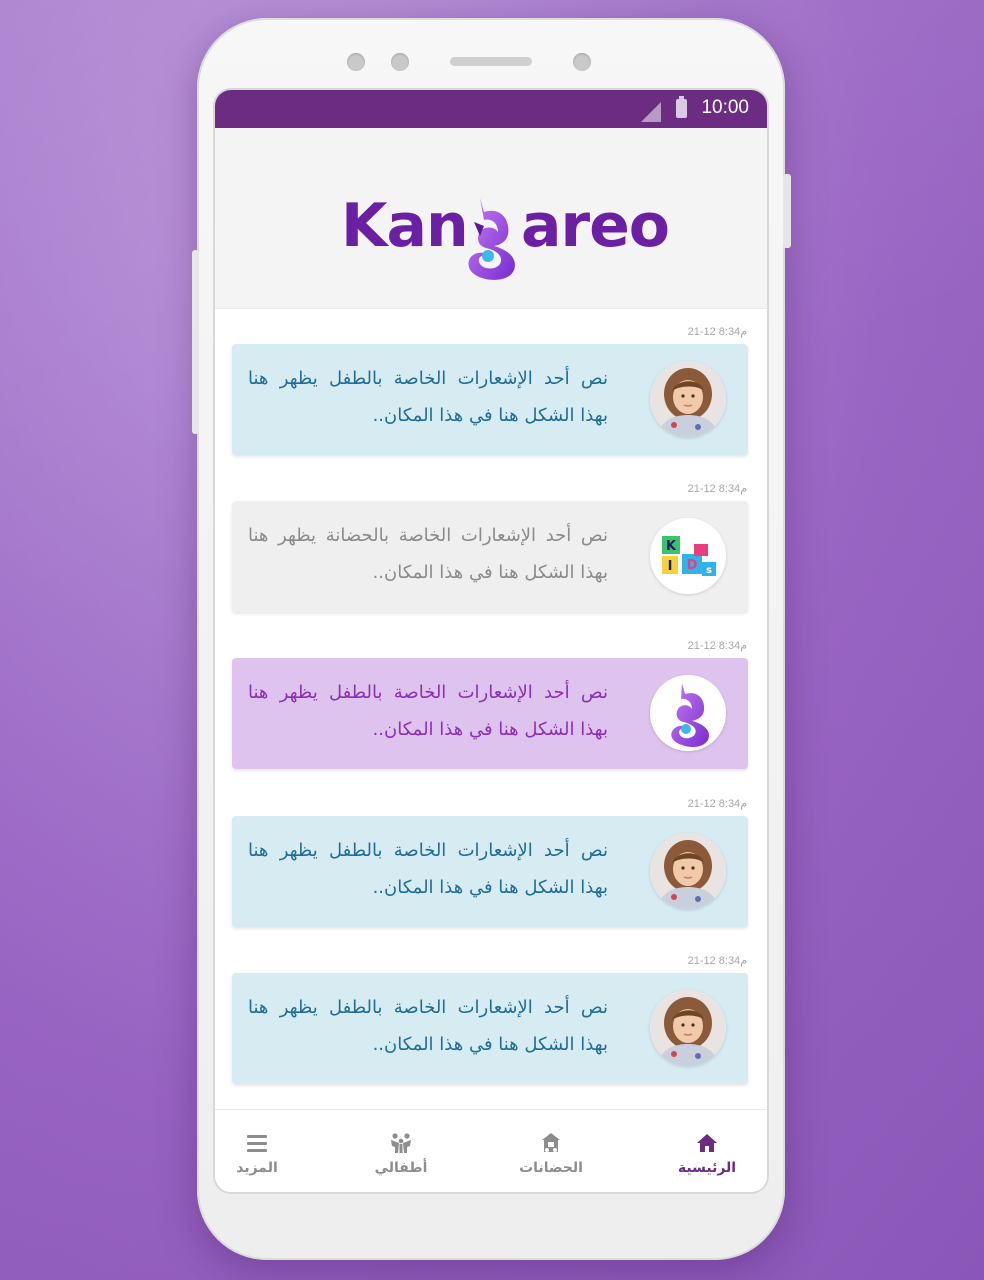 This screenshot has height=1280, width=984. Describe the element at coordinates (551, 1168) in the screenshot. I see `nav-nurseries-label: الحضانات` at that location.